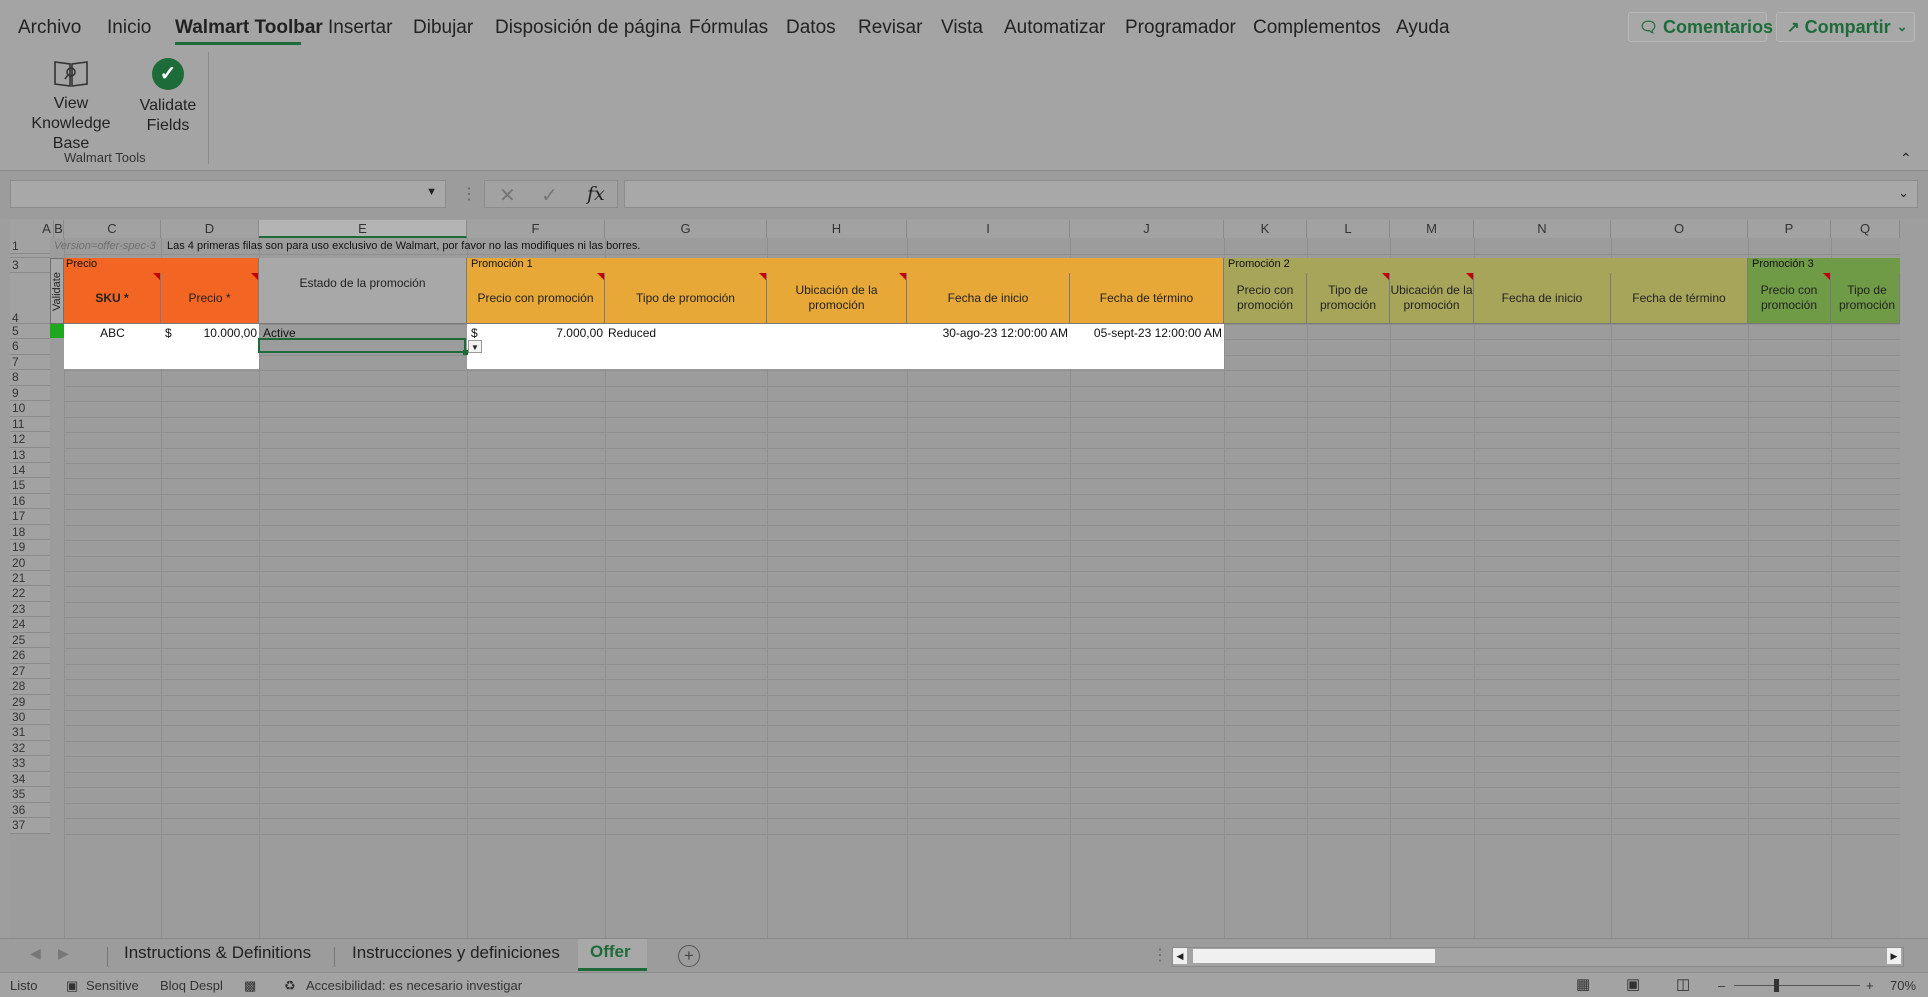 The height and width of the screenshot is (997, 1928). What do you see at coordinates (456, 953) in the screenshot?
I see `sheet-tab-instrucciones: Instrucciones y definiciones` at bounding box center [456, 953].